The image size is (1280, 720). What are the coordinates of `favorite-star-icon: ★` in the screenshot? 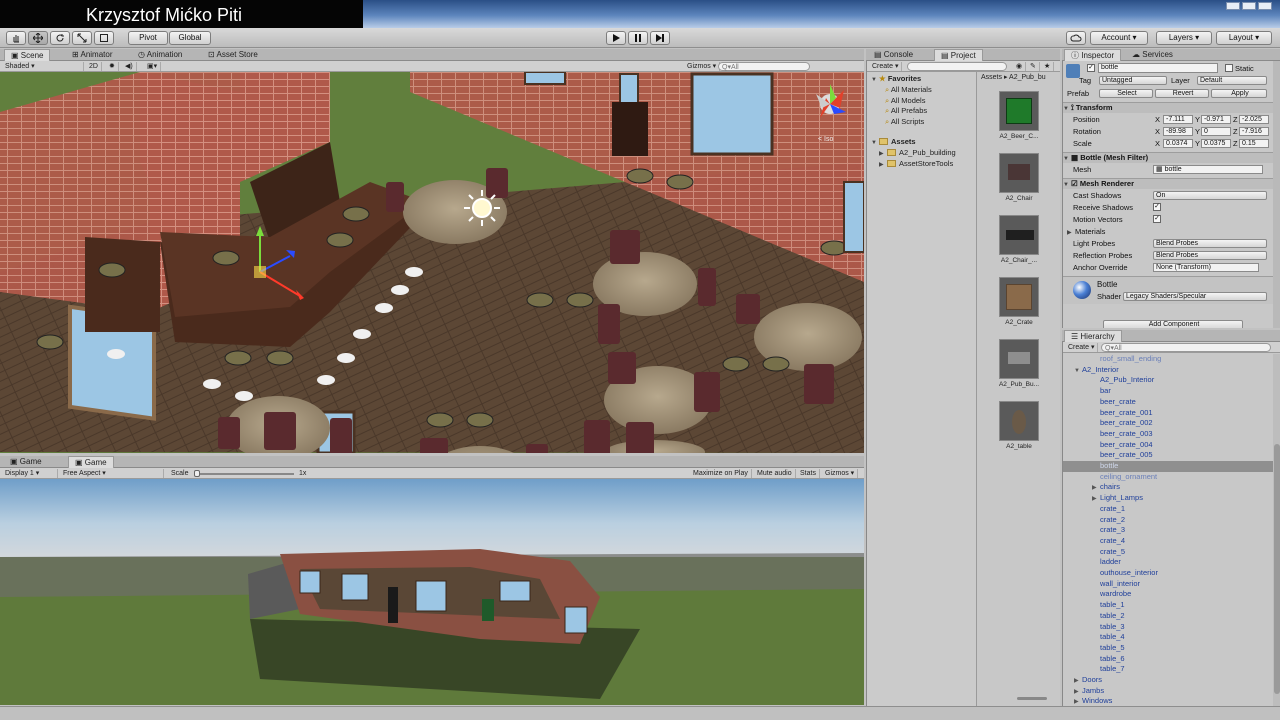 It's located at (1048, 66).